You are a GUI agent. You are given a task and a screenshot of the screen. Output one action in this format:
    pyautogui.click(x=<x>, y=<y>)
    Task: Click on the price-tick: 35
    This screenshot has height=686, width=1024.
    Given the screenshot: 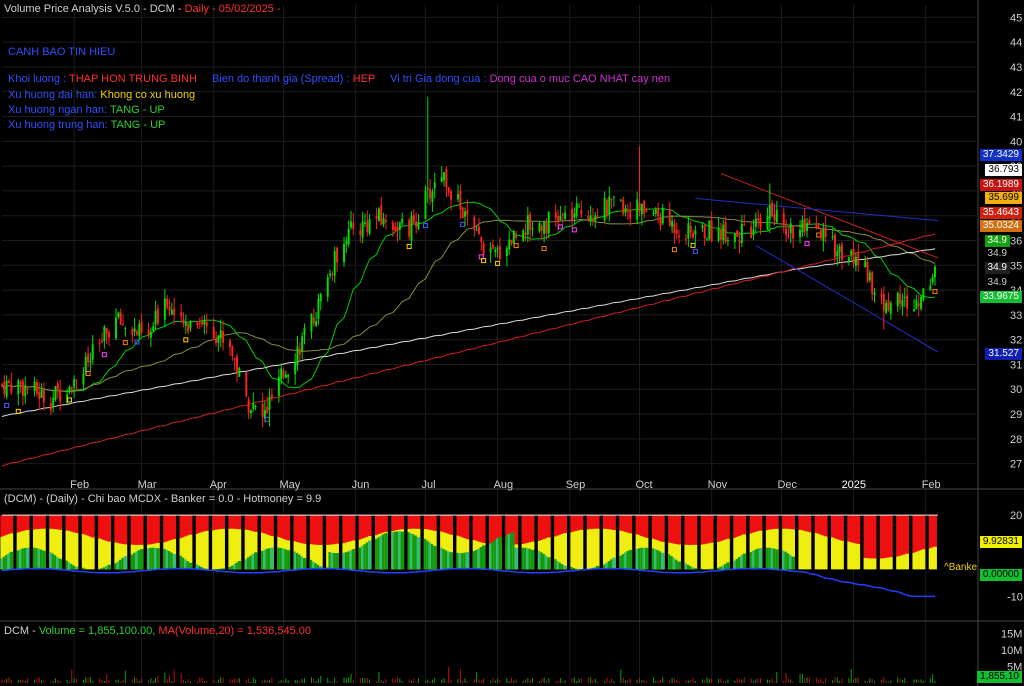 What is the action you would take?
    pyautogui.click(x=1016, y=266)
    